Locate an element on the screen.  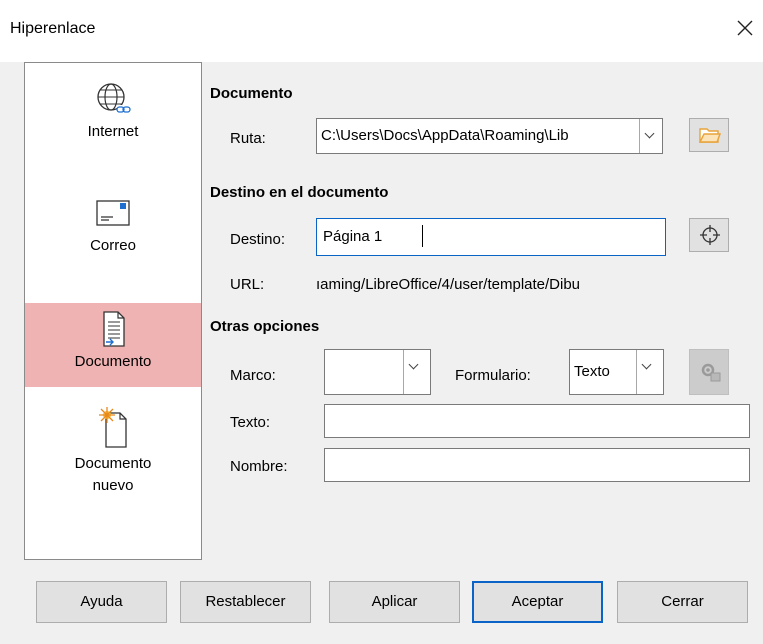
ruta-label: Ruta: is located at coordinates (248, 138).